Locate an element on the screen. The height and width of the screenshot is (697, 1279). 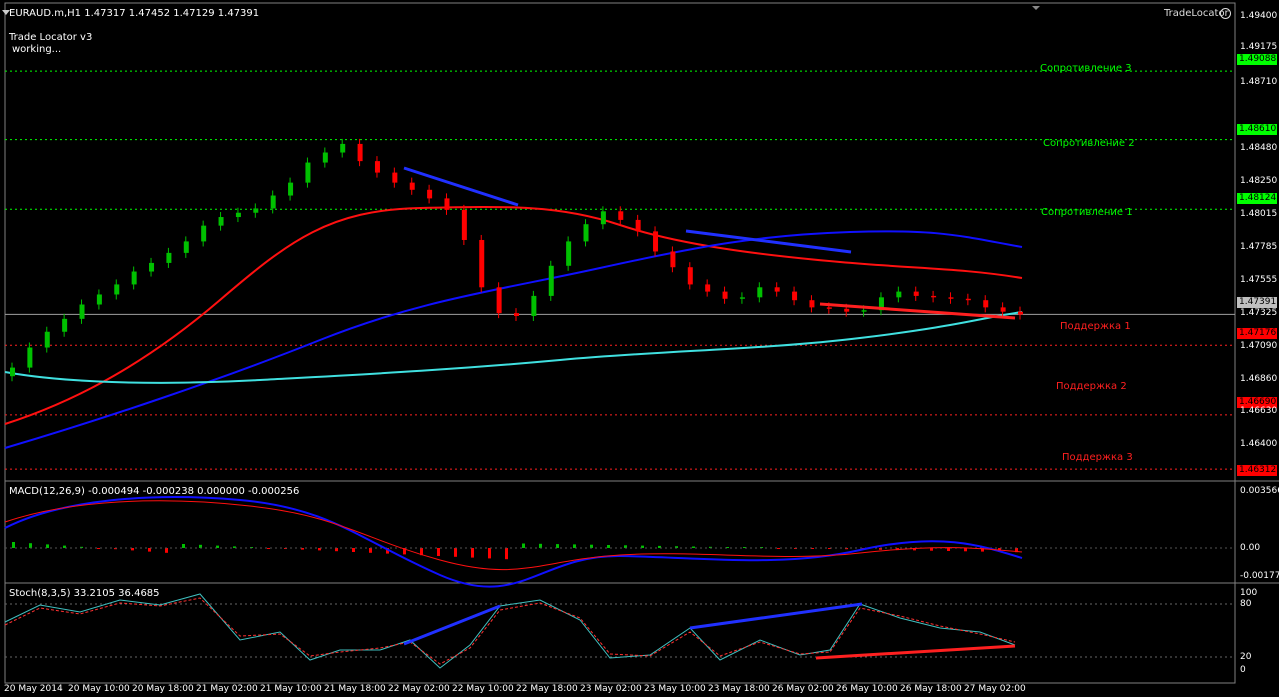
time-tick: 27 May 02:00 is located at coordinates (995, 689).